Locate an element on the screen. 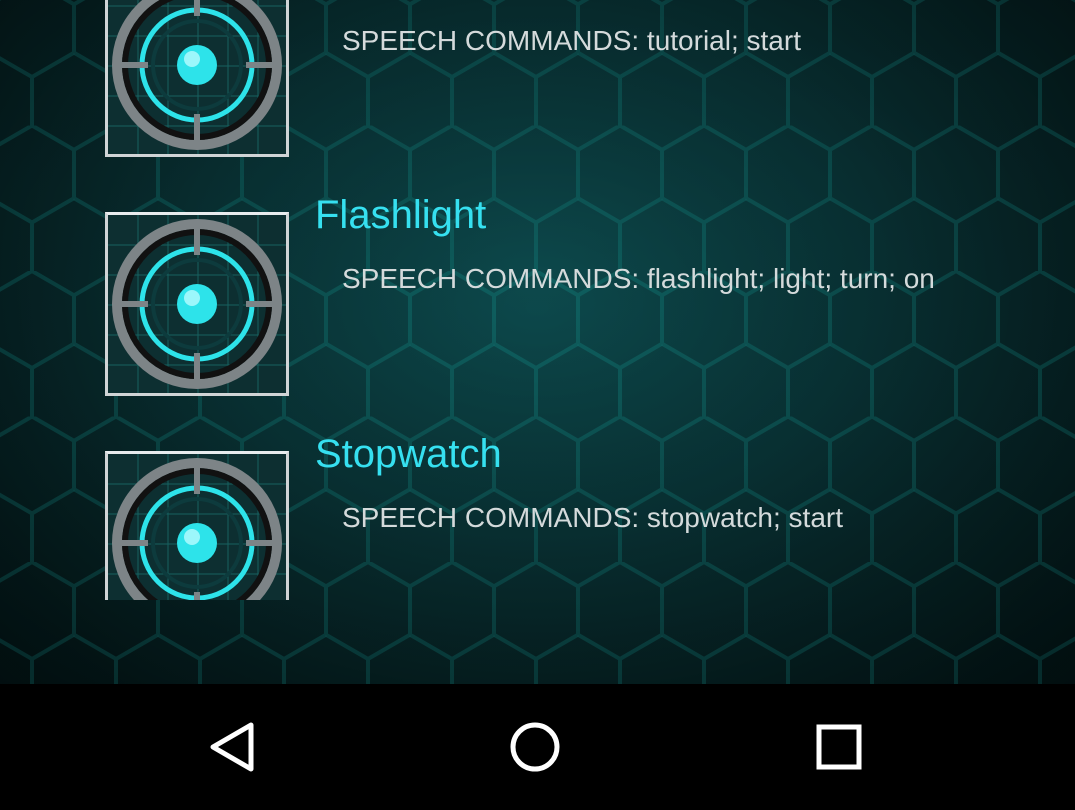 Image resolution: width=1075 pixels, height=810 pixels. radar-target-icon is located at coordinates (197, 525).